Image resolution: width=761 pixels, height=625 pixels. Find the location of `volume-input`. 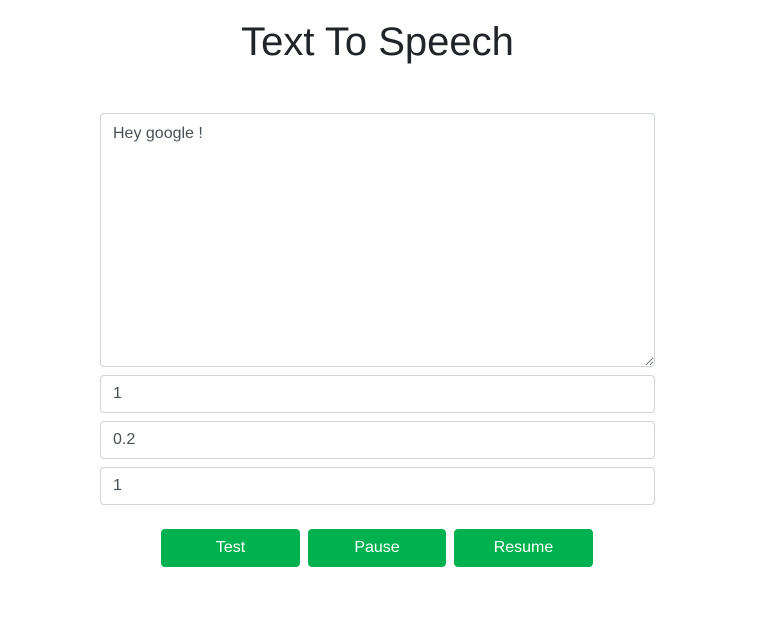

volume-input is located at coordinates (377, 486).